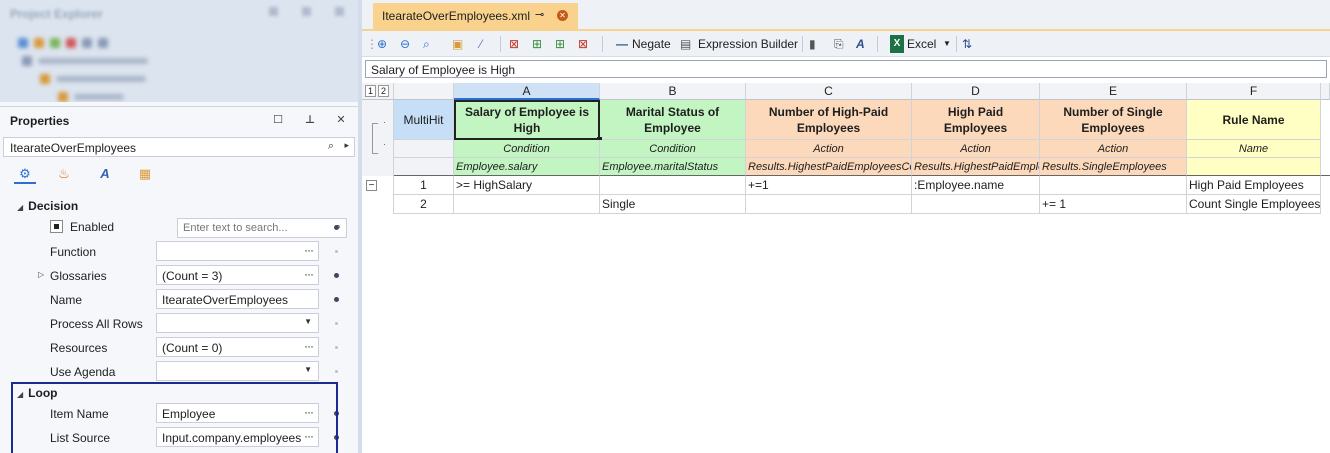  I want to click on row-number: 2, so click(424, 204).